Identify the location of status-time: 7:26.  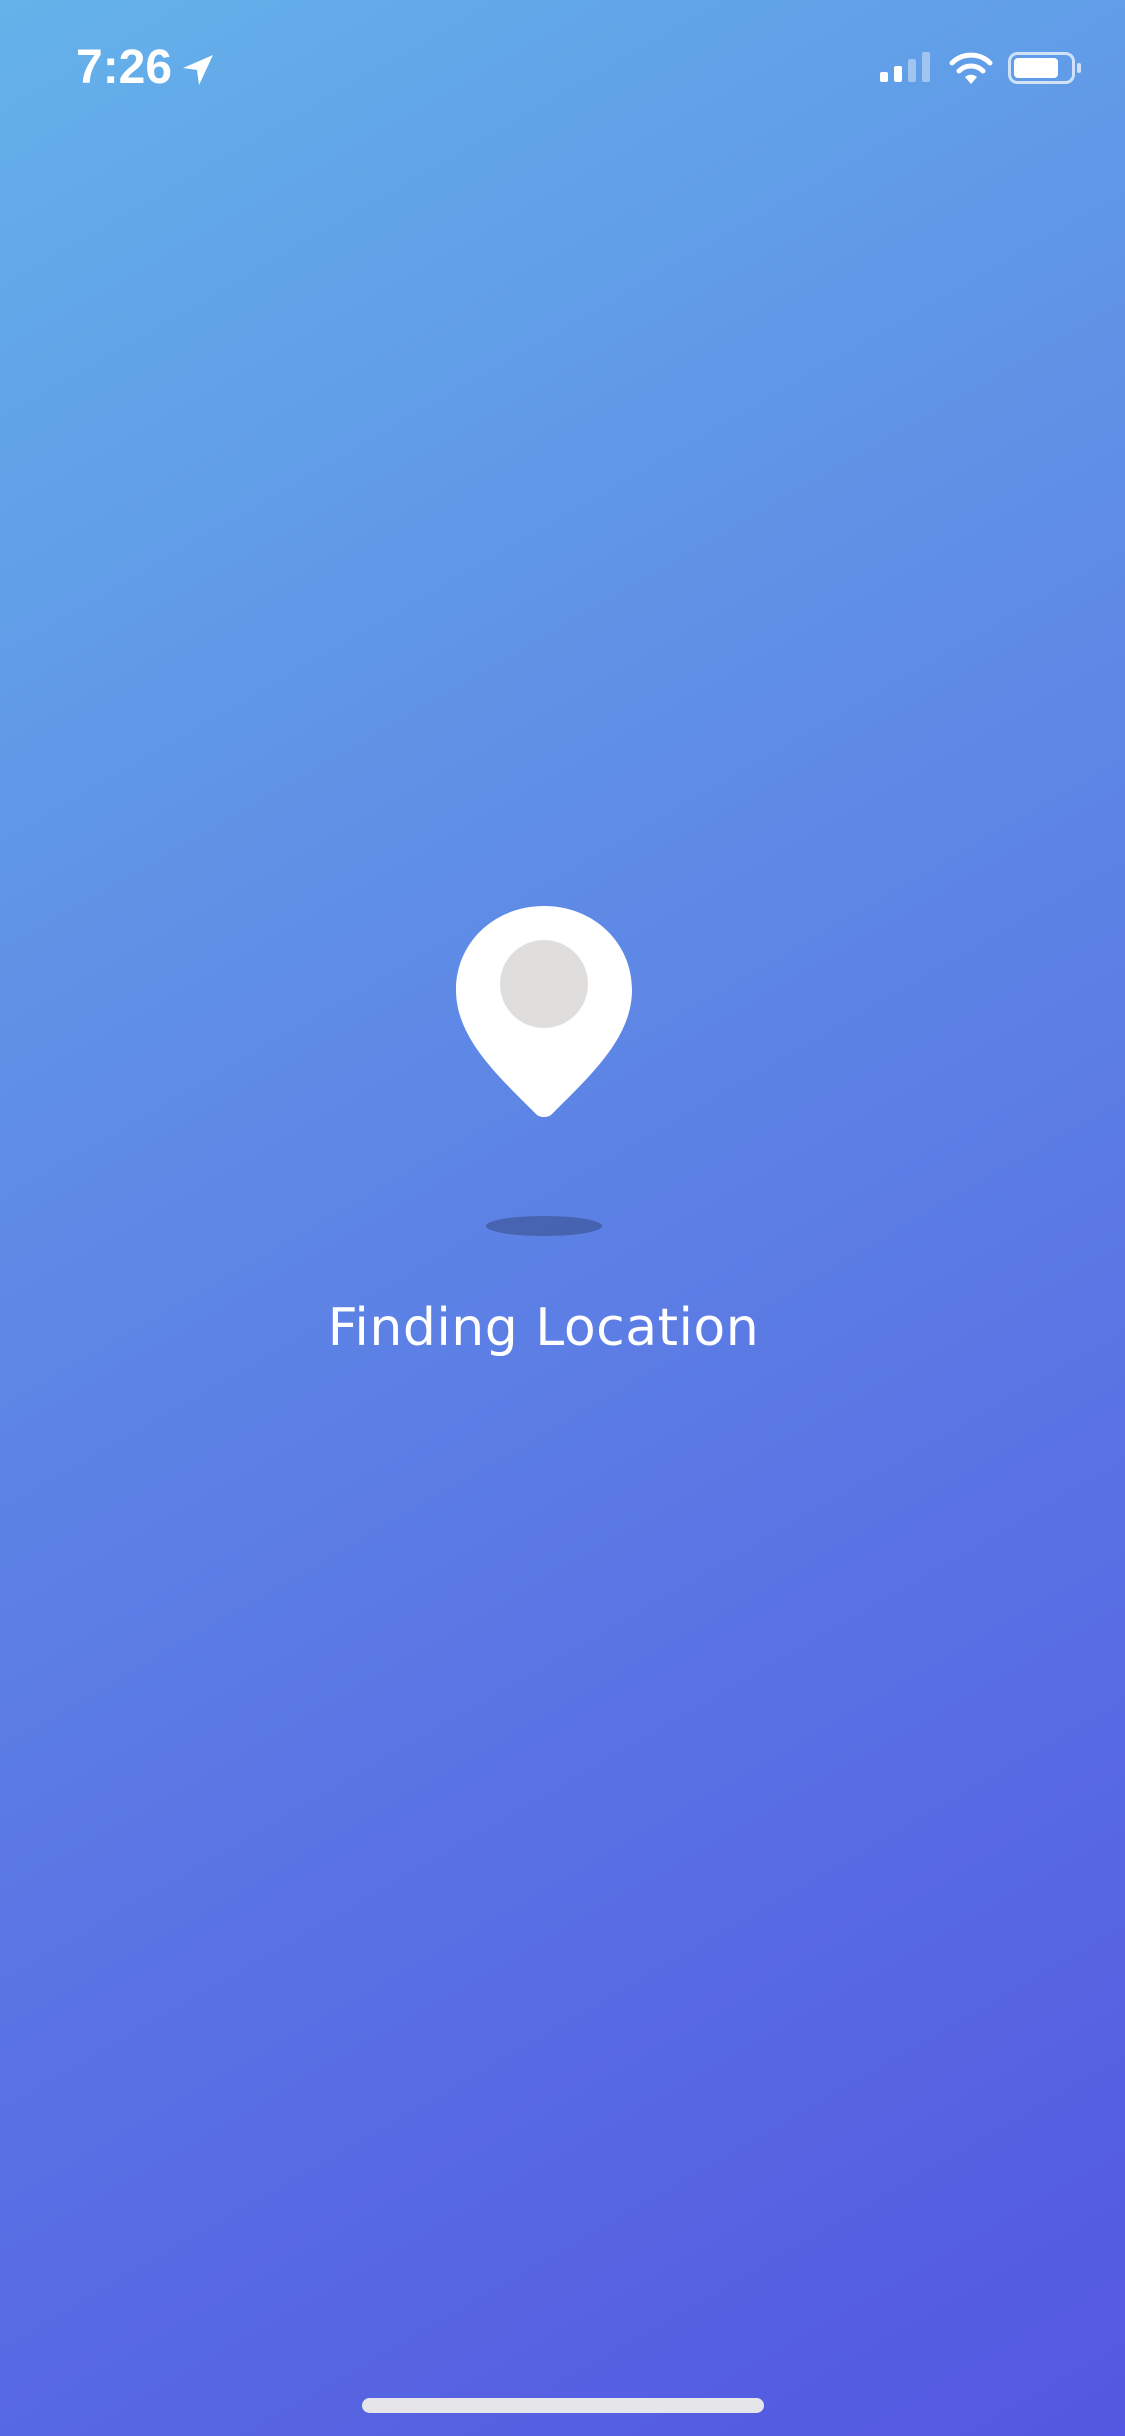
(124, 67).